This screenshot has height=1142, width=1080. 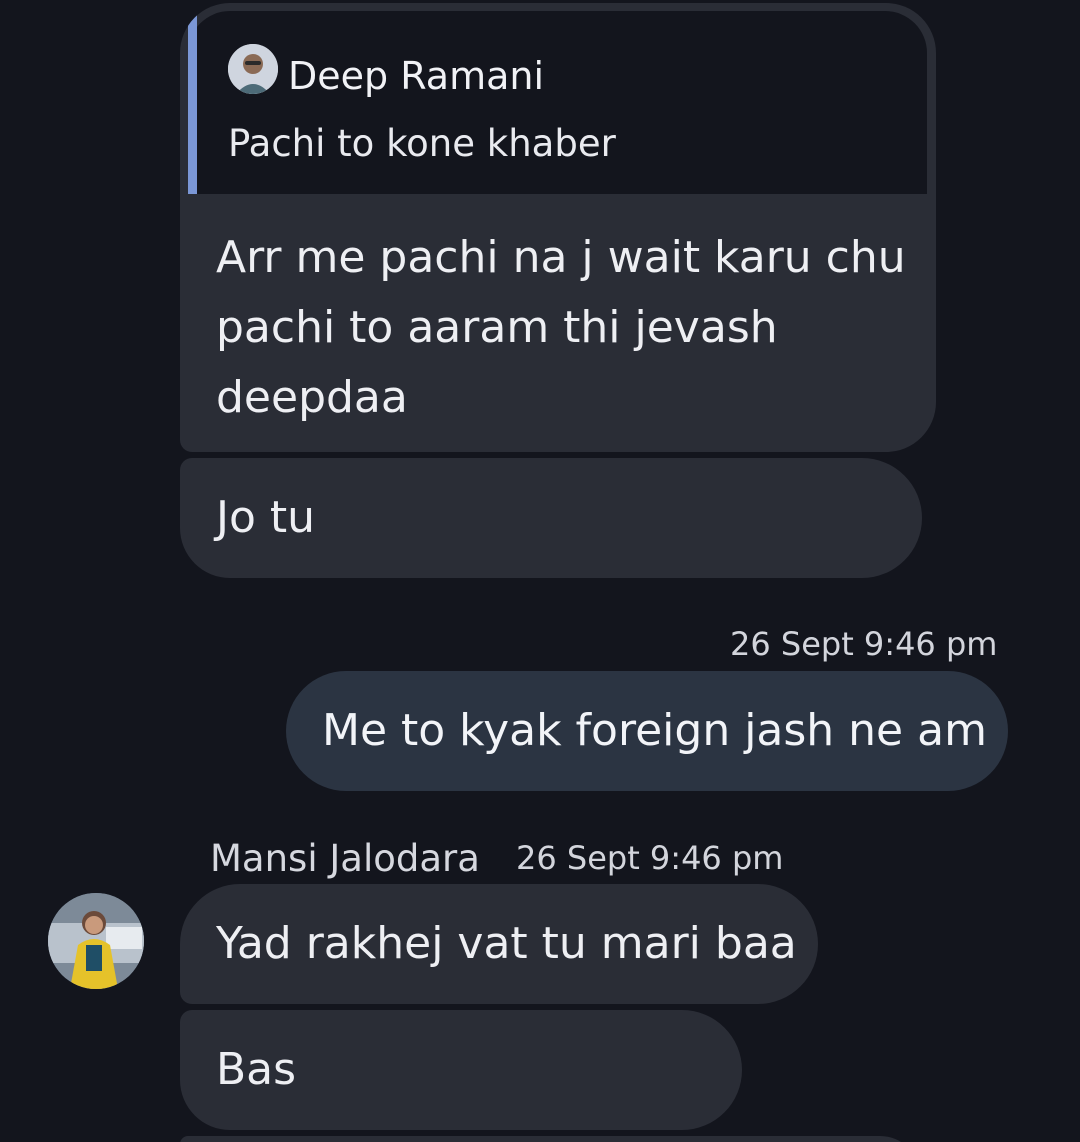 What do you see at coordinates (551, 518) in the screenshot?
I see `message-bubble: Jo tu` at bounding box center [551, 518].